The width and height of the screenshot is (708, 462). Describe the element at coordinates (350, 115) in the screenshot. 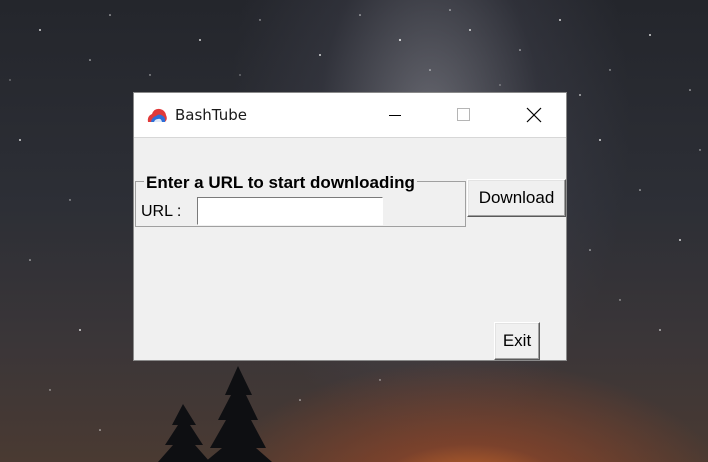

I see `title-bar: BashTube` at that location.